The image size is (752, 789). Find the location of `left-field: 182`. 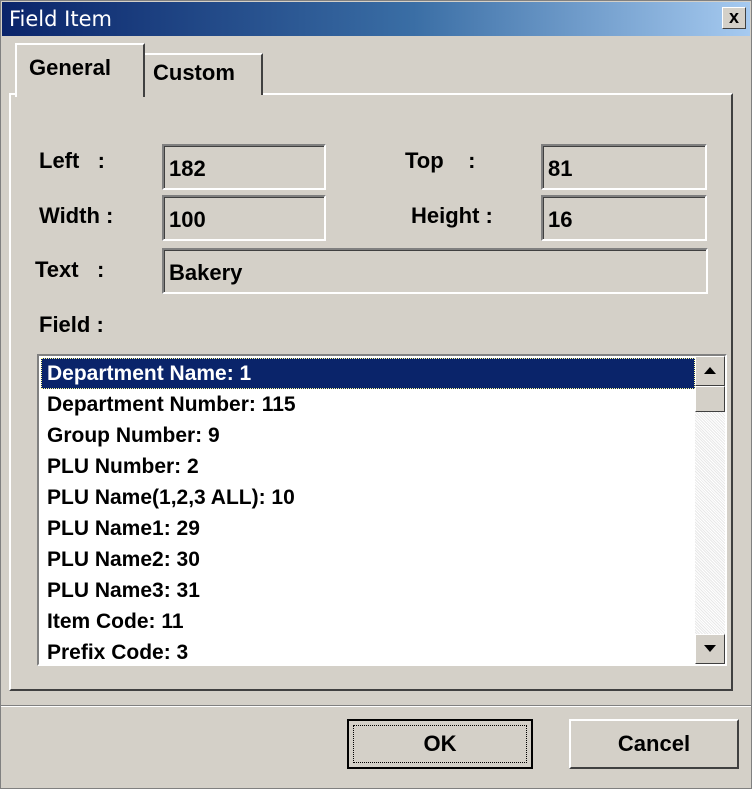

left-field: 182 is located at coordinates (244, 167).